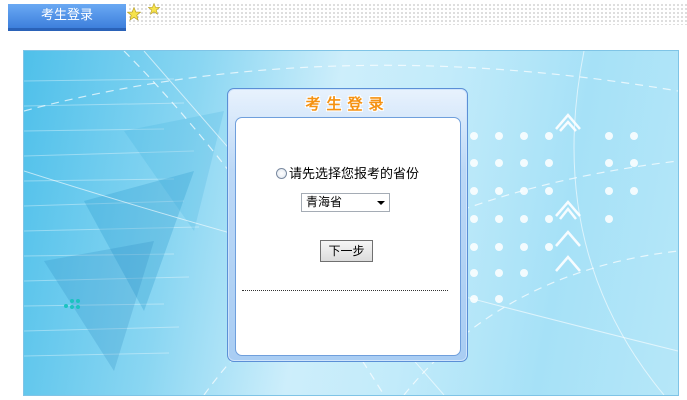  Describe the element at coordinates (67, 17) in the screenshot. I see `tab-candidate-login: 考生登录` at that location.